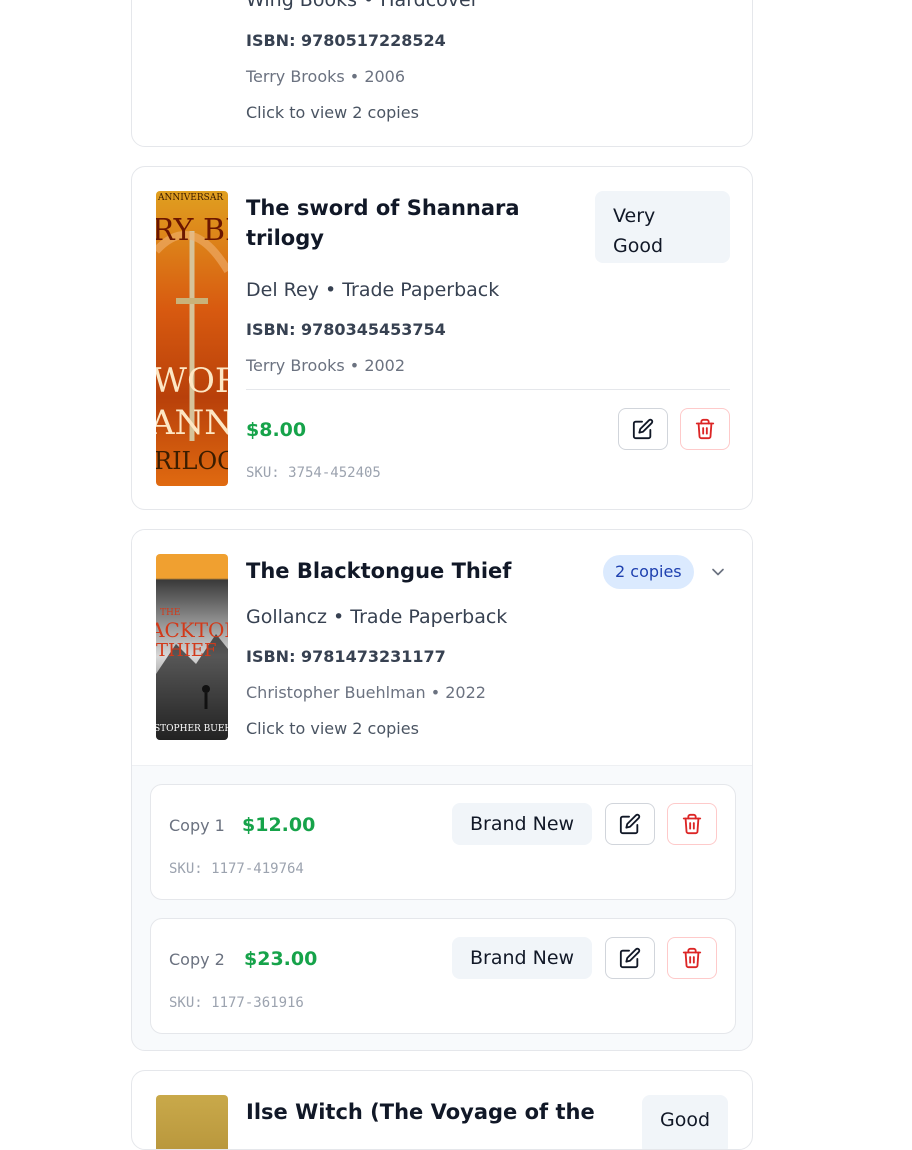  Describe the element at coordinates (378, 571) in the screenshot. I see `book-title: The Blacktongue Thief` at that location.